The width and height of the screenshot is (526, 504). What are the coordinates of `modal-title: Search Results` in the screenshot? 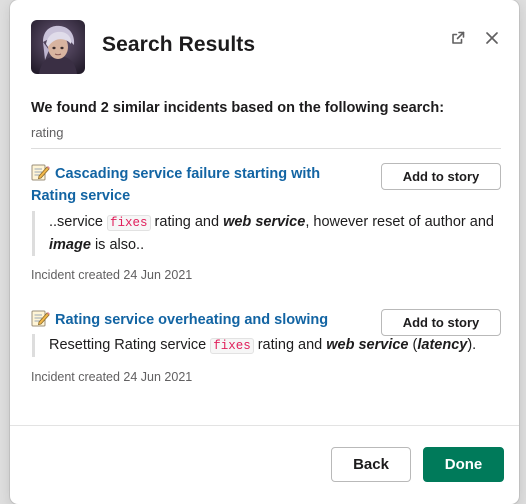 It's located at (179, 44).